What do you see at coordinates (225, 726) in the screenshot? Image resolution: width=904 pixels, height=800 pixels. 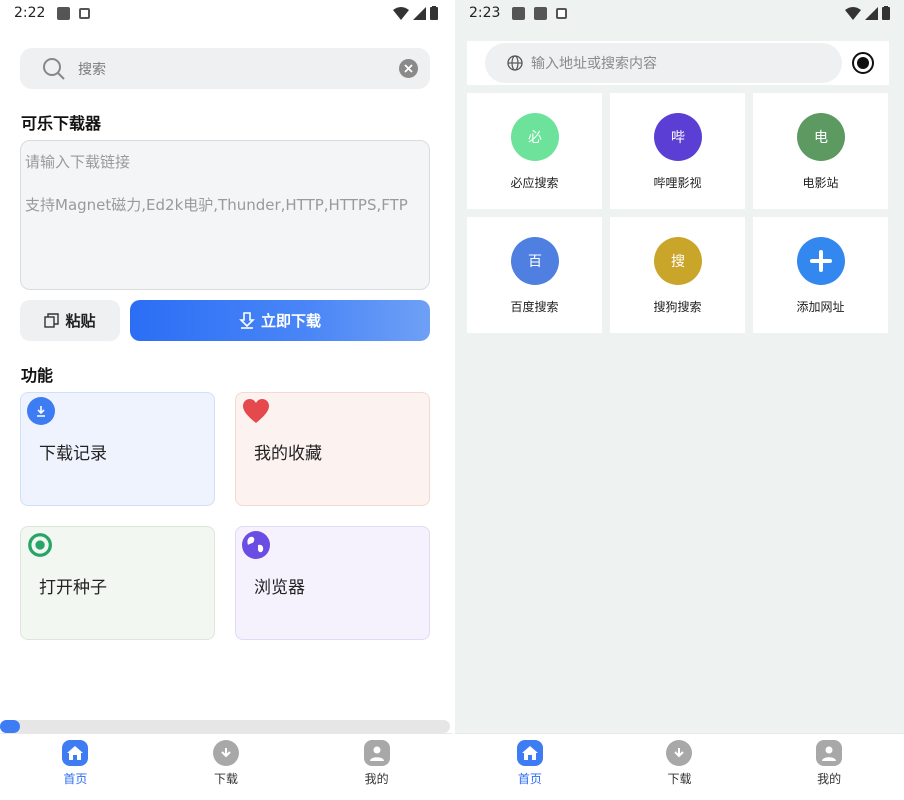 I see `download-progress-bar` at bounding box center [225, 726].